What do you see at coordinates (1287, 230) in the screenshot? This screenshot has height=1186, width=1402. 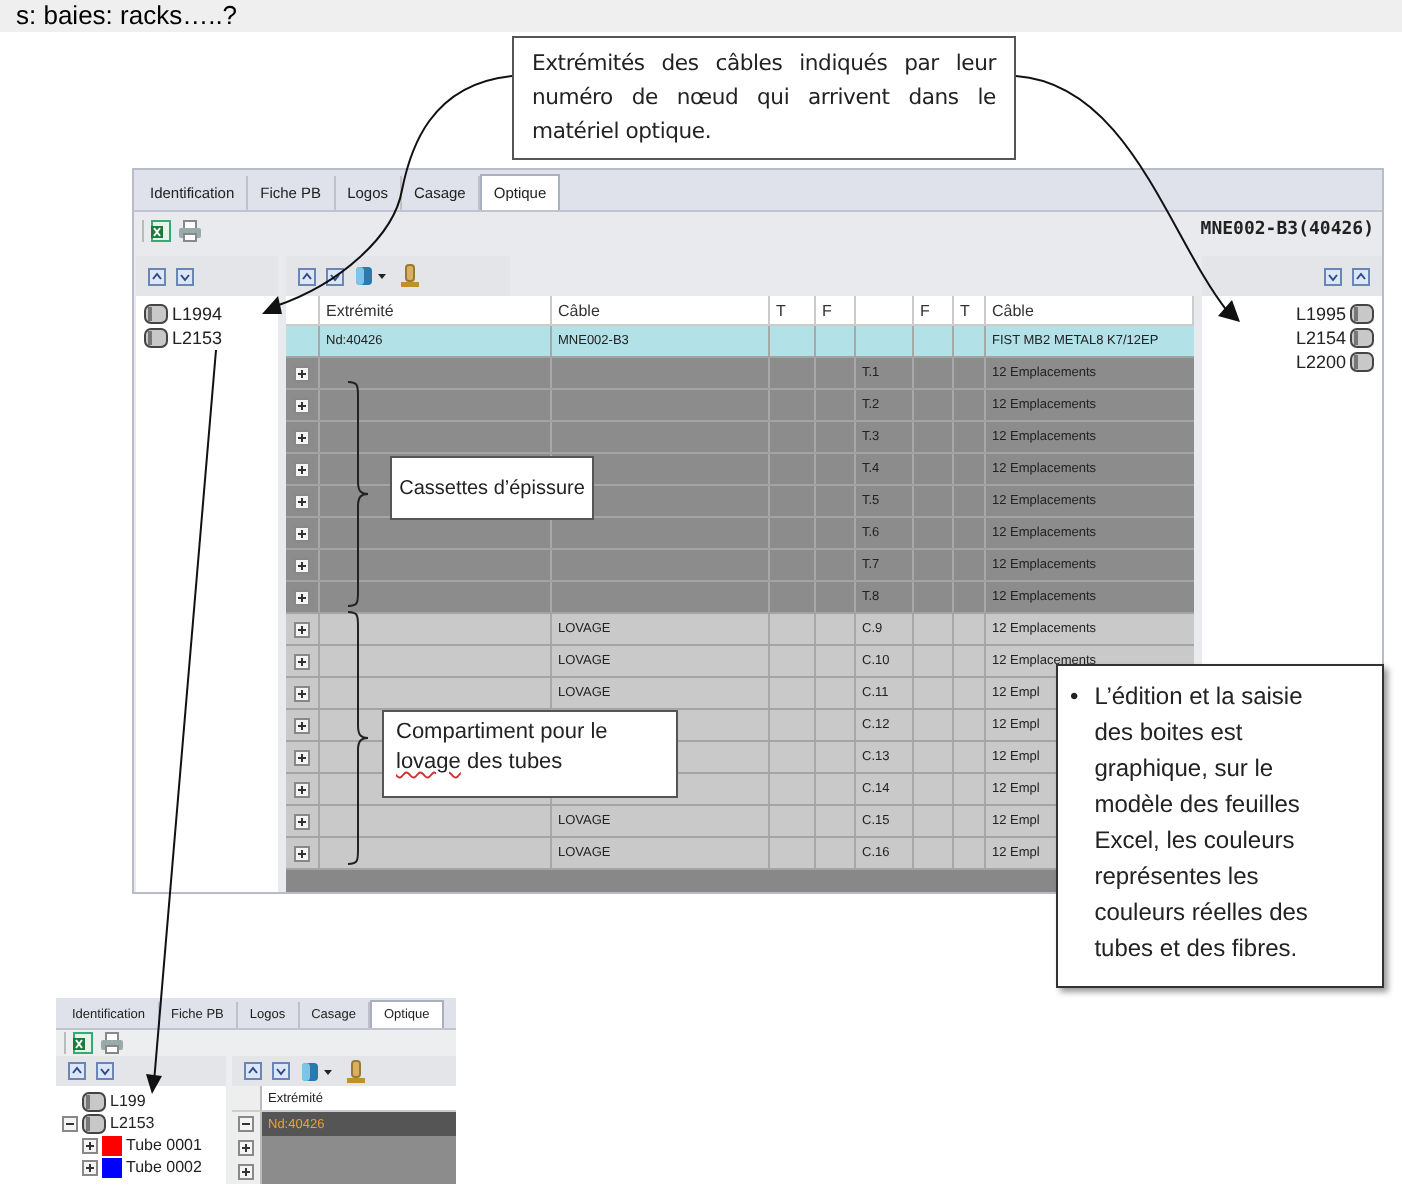 I see `box-title: MNE002-B3(40426)` at bounding box center [1287, 230].